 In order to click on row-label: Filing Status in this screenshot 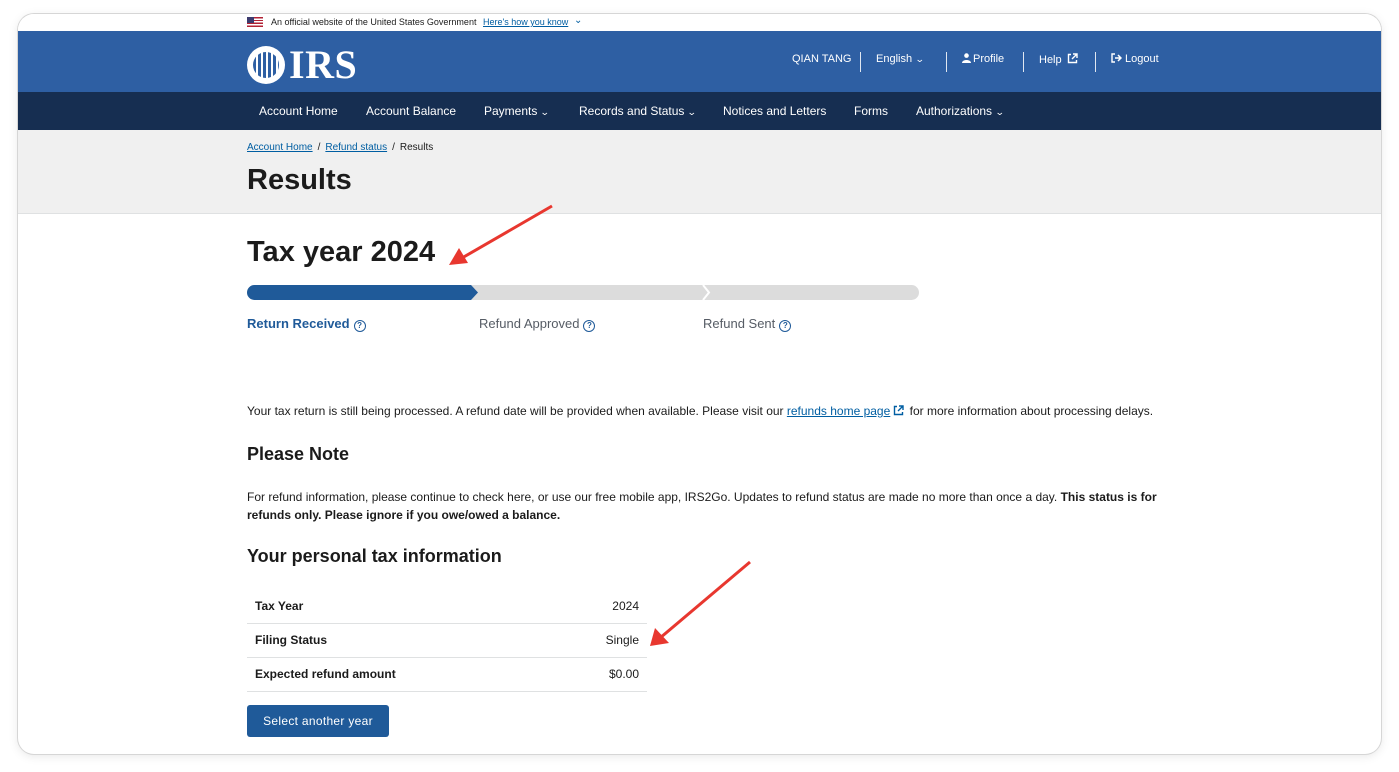, I will do `click(291, 640)`.